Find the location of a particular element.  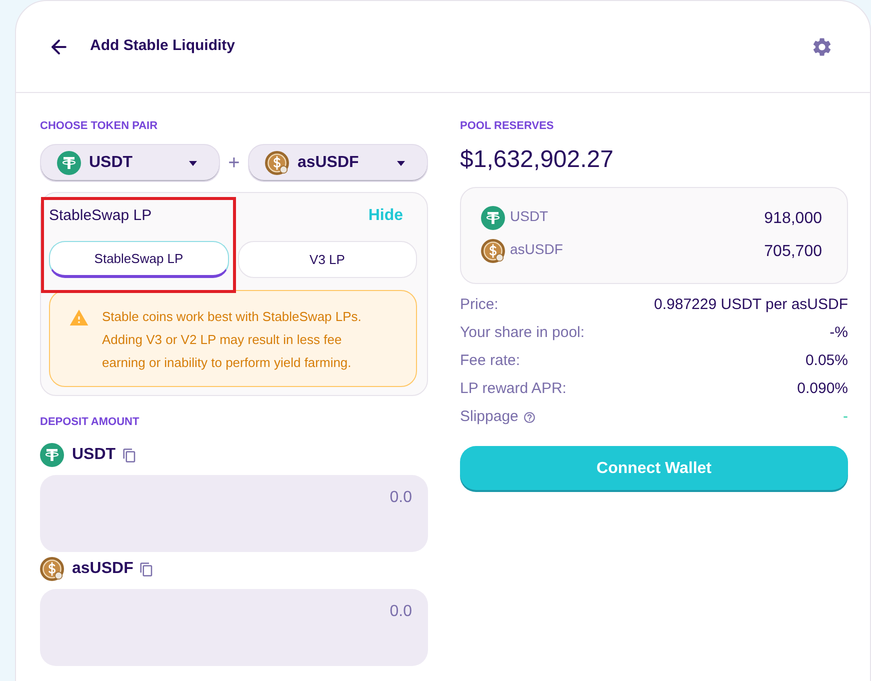

plus-sign: + is located at coordinates (234, 163).